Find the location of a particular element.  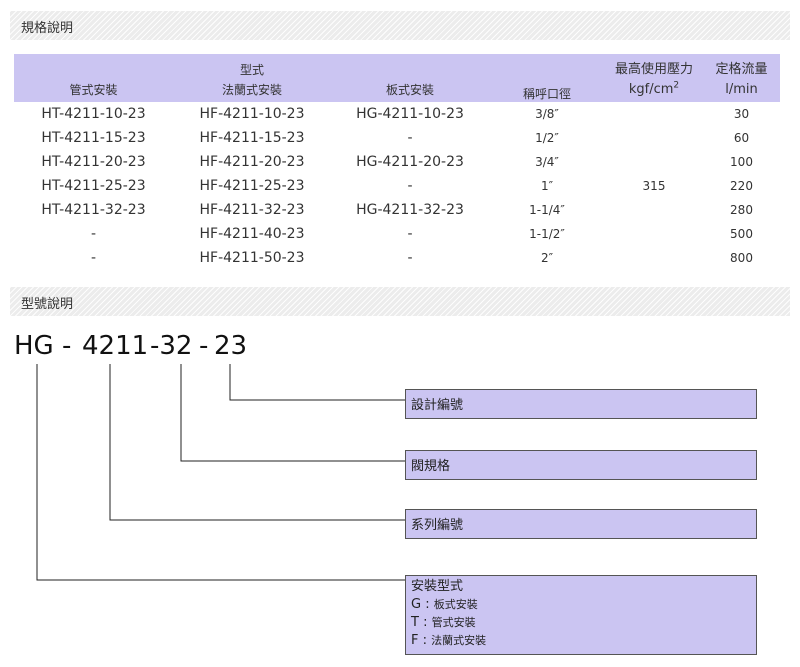

connector-series is located at coordinates (257, 442).